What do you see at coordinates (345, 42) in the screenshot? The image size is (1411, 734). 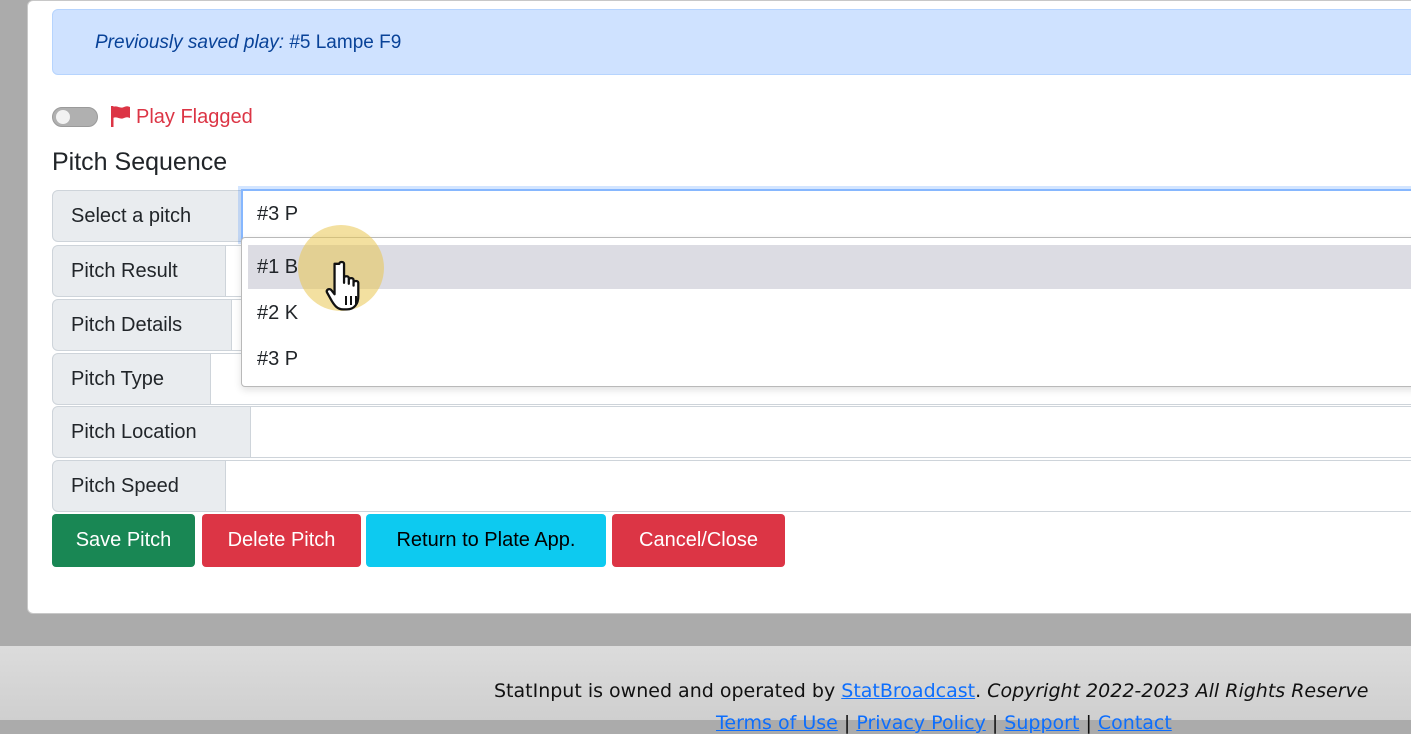 I see `alert-value: #5 Lampe F9` at bounding box center [345, 42].